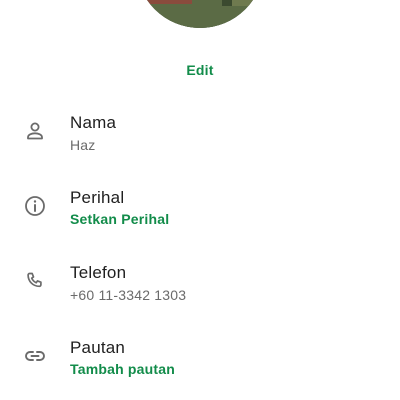 Image resolution: width=400 pixels, height=400 pixels. What do you see at coordinates (98, 272) in the screenshot?
I see `phone-label: Telefon` at bounding box center [98, 272].